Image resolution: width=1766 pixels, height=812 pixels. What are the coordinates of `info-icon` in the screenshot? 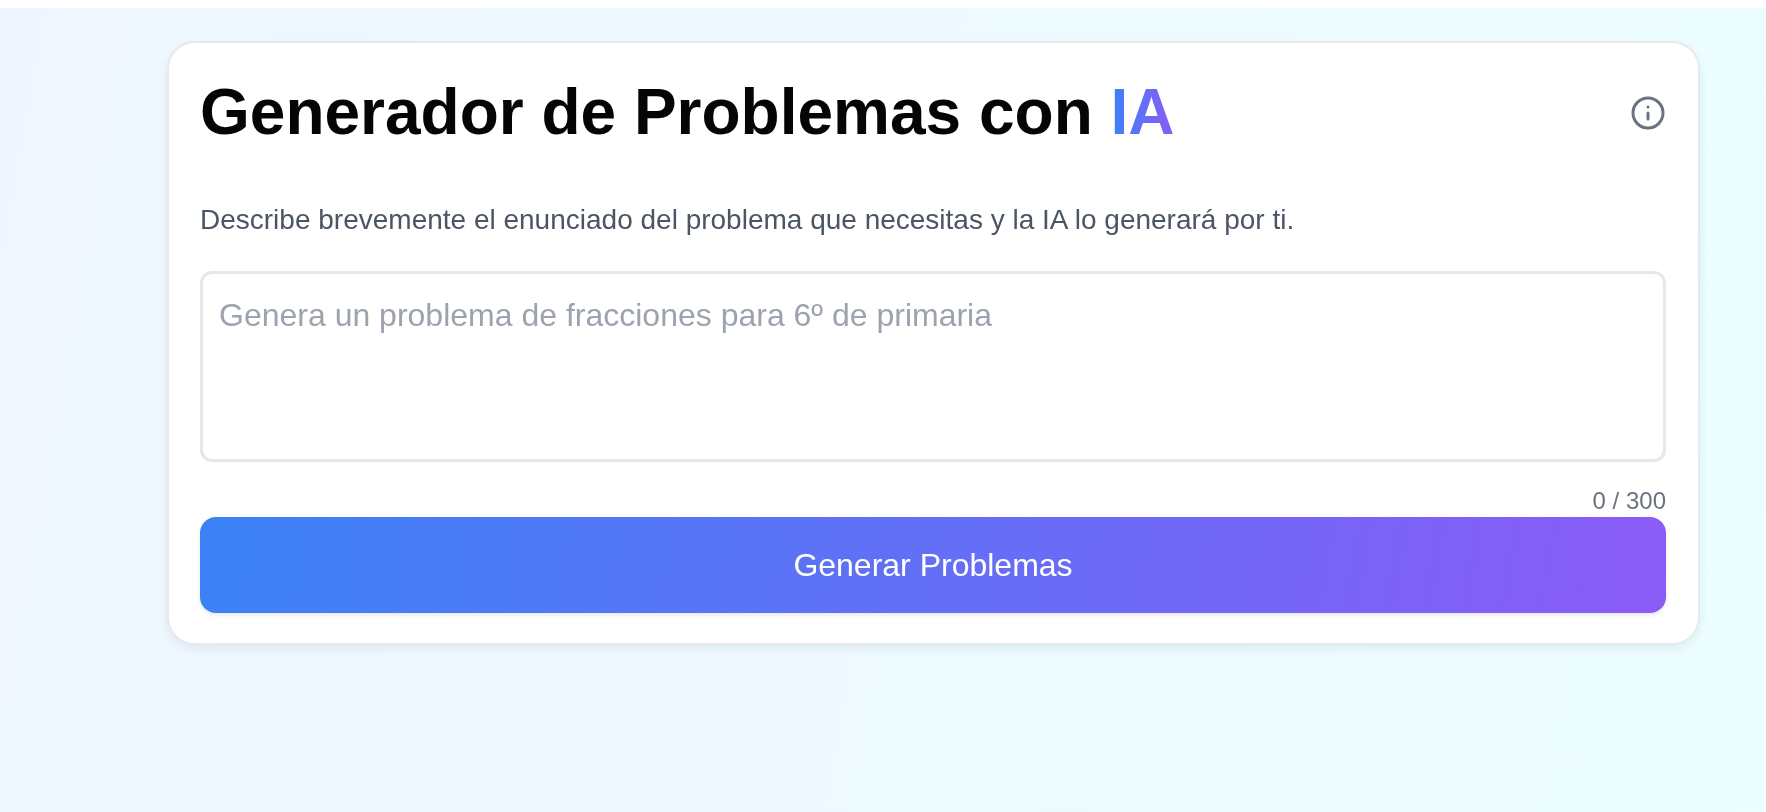 It's located at (1648, 112).